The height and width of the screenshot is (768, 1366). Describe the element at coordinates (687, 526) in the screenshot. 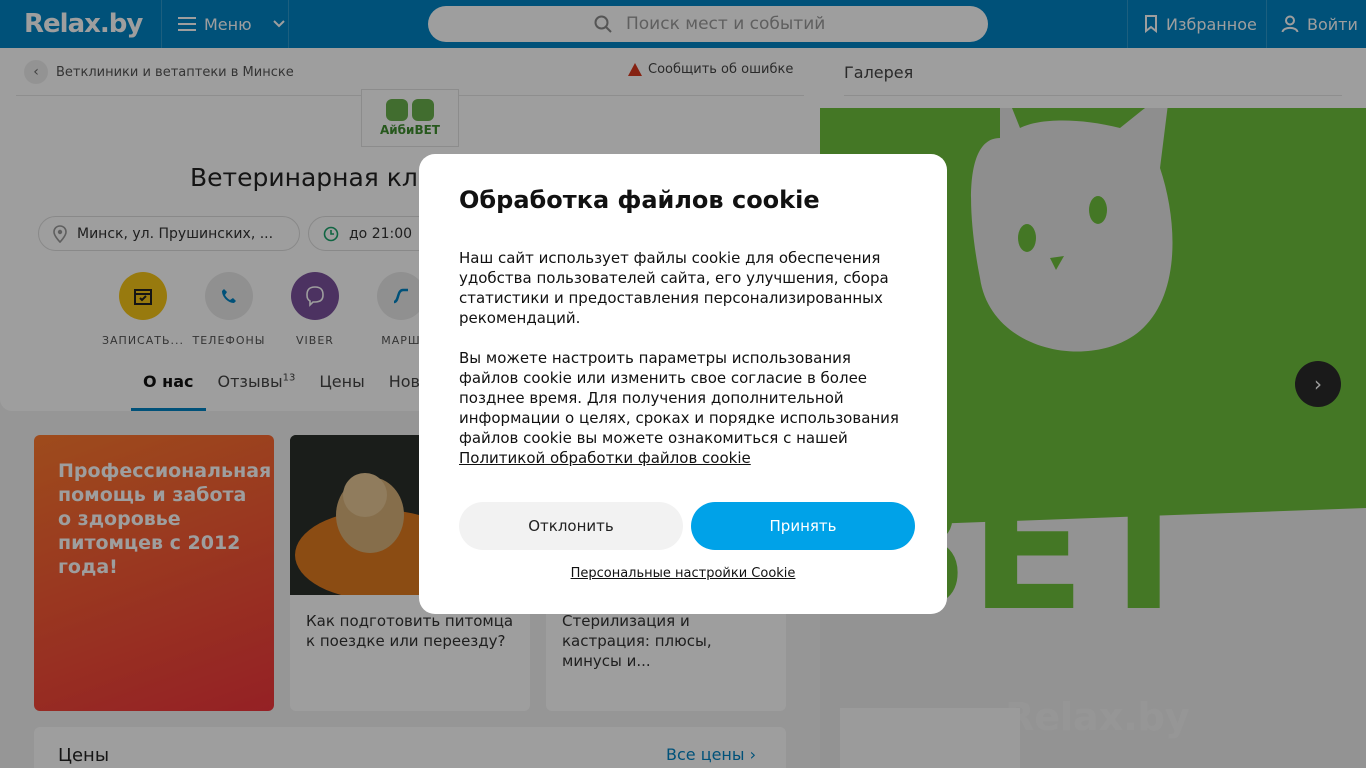

I see `cookie-buttons: Отклонить Принять` at that location.